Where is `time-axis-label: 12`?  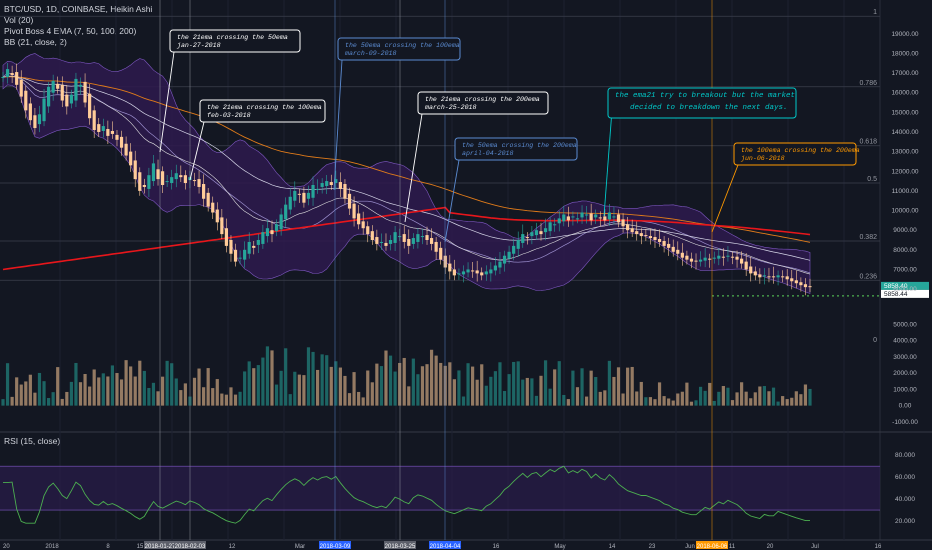
time-axis-label: 12 is located at coordinates (232, 547).